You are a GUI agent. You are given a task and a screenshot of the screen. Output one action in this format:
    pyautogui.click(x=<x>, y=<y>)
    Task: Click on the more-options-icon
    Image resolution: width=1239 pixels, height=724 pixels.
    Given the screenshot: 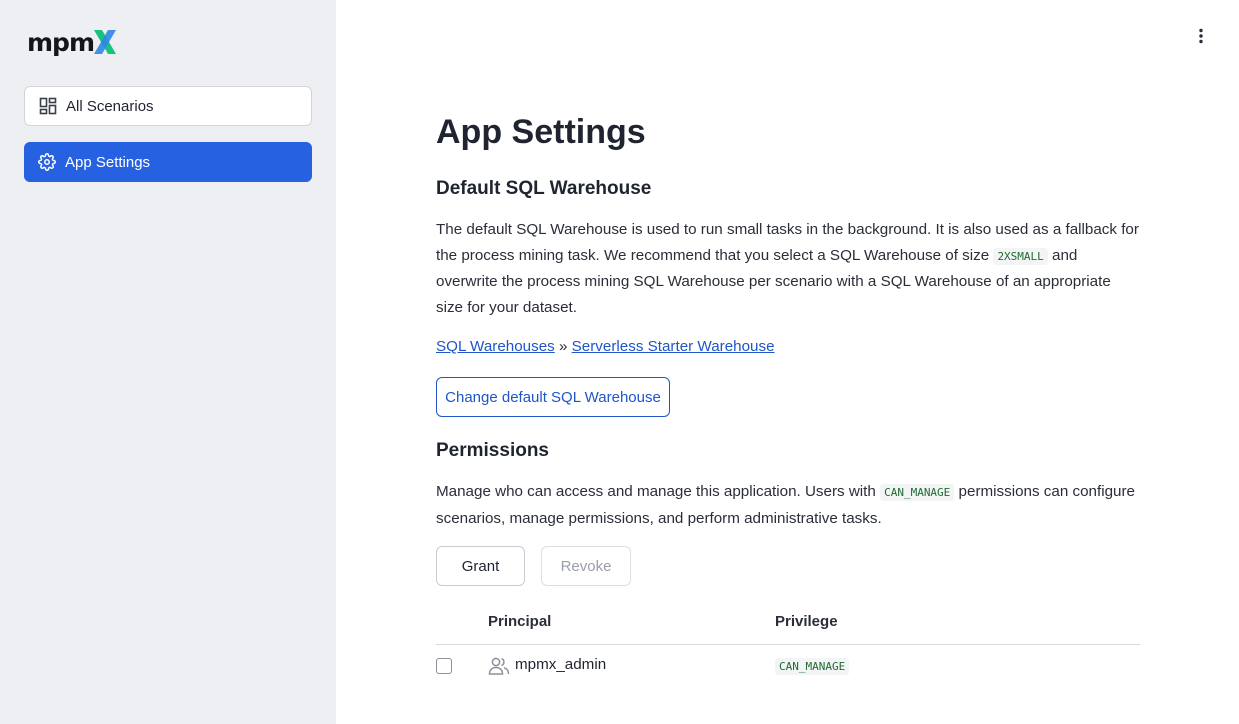 What is the action you would take?
    pyautogui.click(x=1201, y=36)
    